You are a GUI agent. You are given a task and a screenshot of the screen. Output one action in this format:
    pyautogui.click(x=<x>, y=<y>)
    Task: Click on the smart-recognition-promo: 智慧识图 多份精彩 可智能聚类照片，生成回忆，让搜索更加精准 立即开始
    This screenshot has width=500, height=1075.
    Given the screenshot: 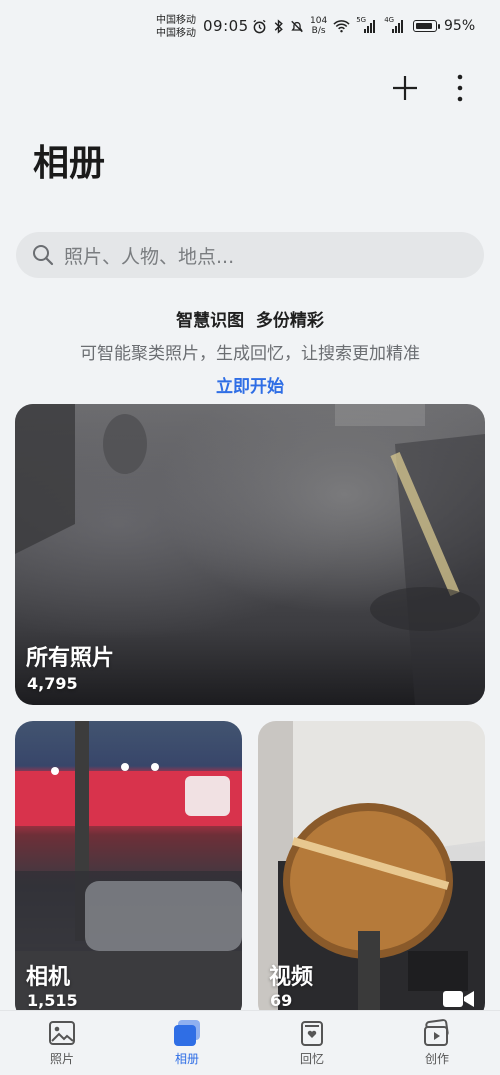 What is the action you would take?
    pyautogui.click(x=250, y=351)
    